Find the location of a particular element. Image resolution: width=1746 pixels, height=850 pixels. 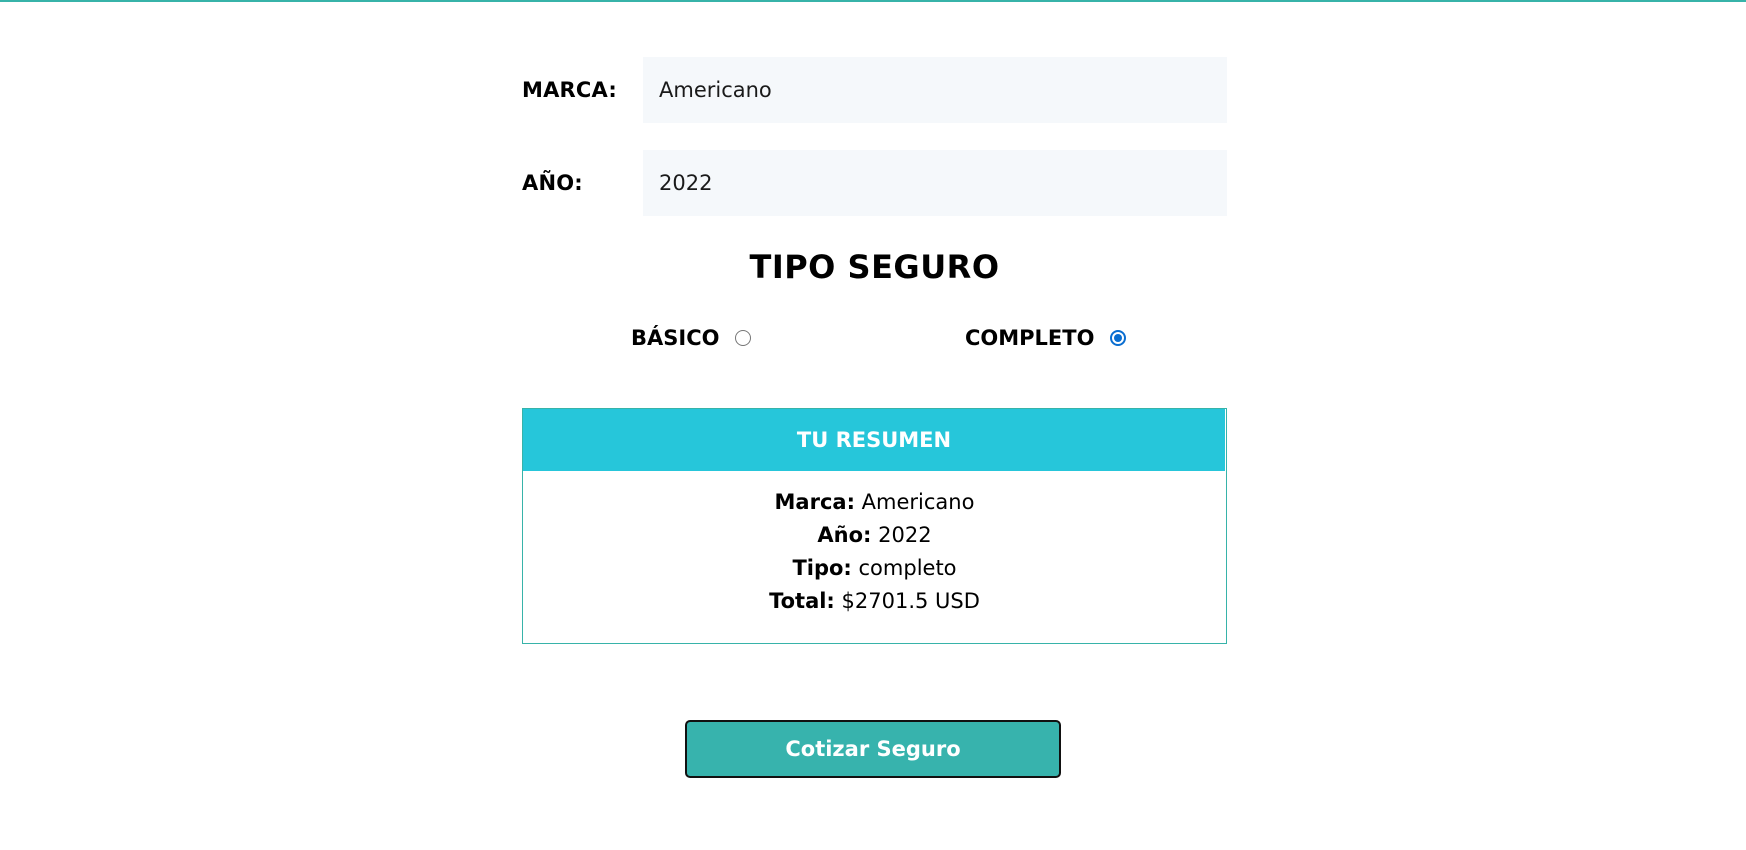

radio-label-completo: COMPLETO is located at coordinates (1030, 338).